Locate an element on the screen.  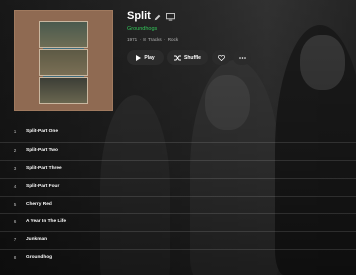
track-number: 6 is located at coordinates (15, 222).